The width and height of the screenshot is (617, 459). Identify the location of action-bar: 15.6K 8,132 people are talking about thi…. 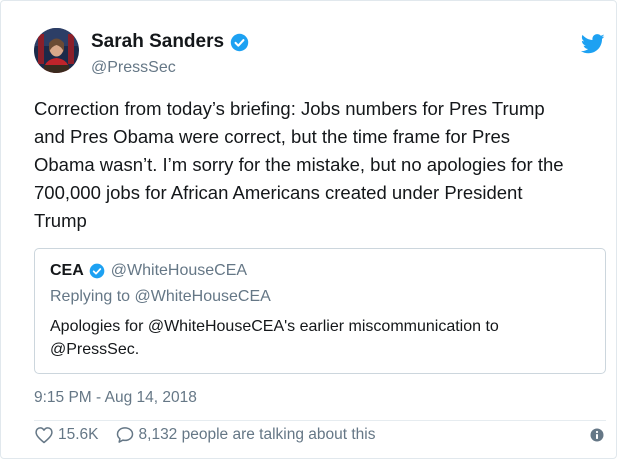
(205, 435).